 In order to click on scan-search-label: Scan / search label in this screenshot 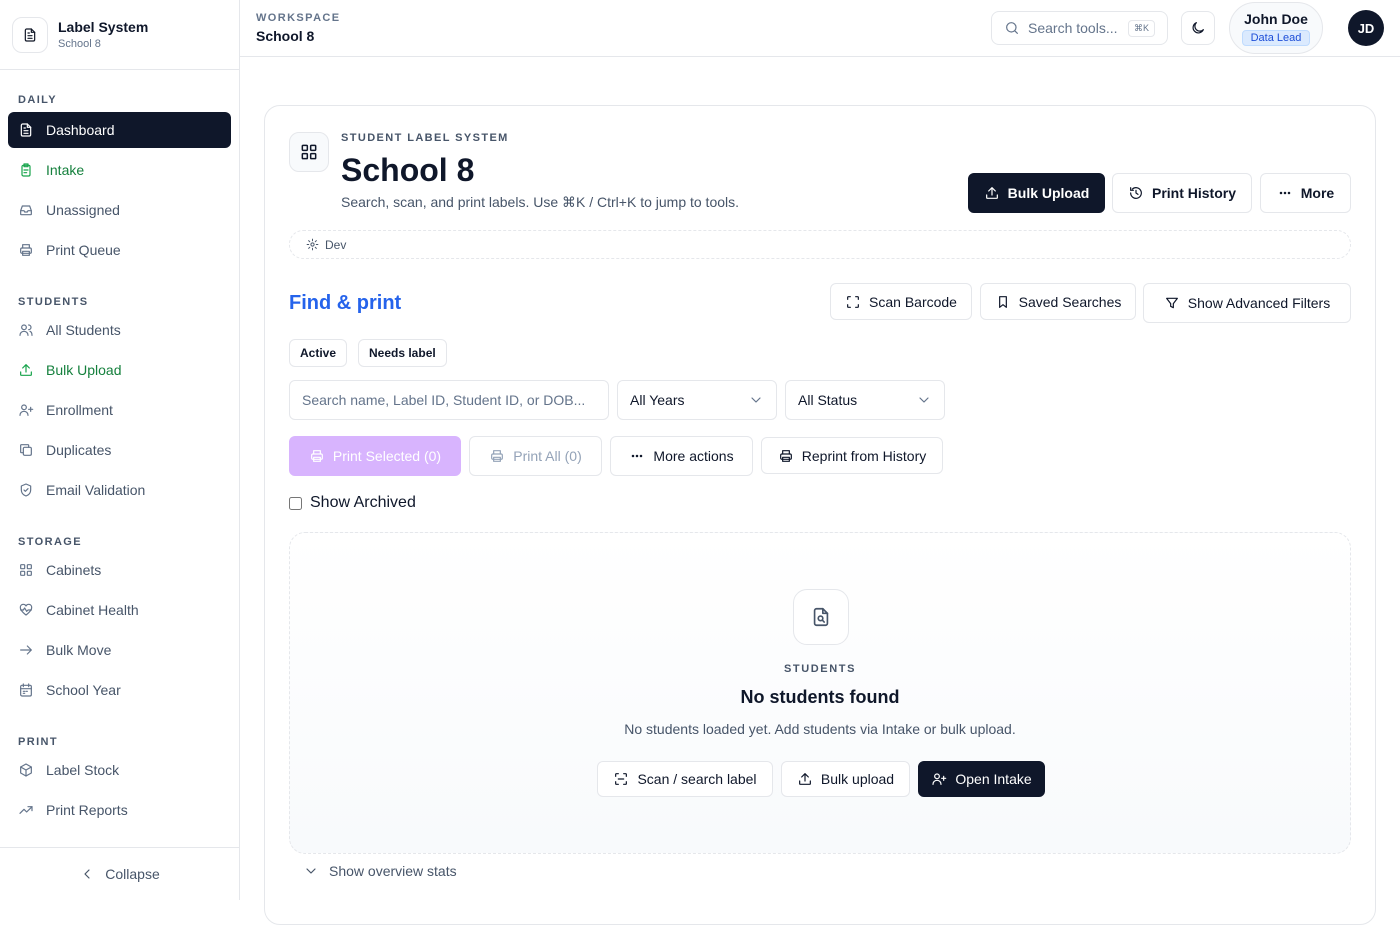, I will do `click(697, 779)`.